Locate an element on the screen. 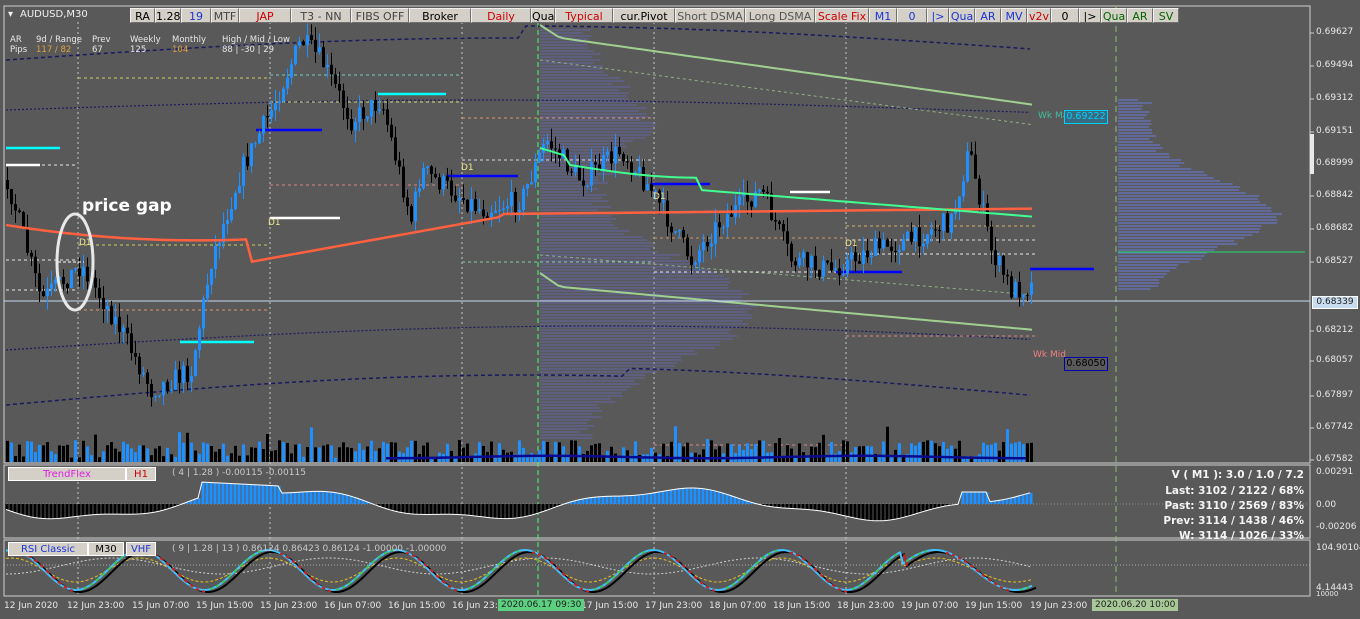  toolbar-button-22: 0 is located at coordinates (1065, 15).